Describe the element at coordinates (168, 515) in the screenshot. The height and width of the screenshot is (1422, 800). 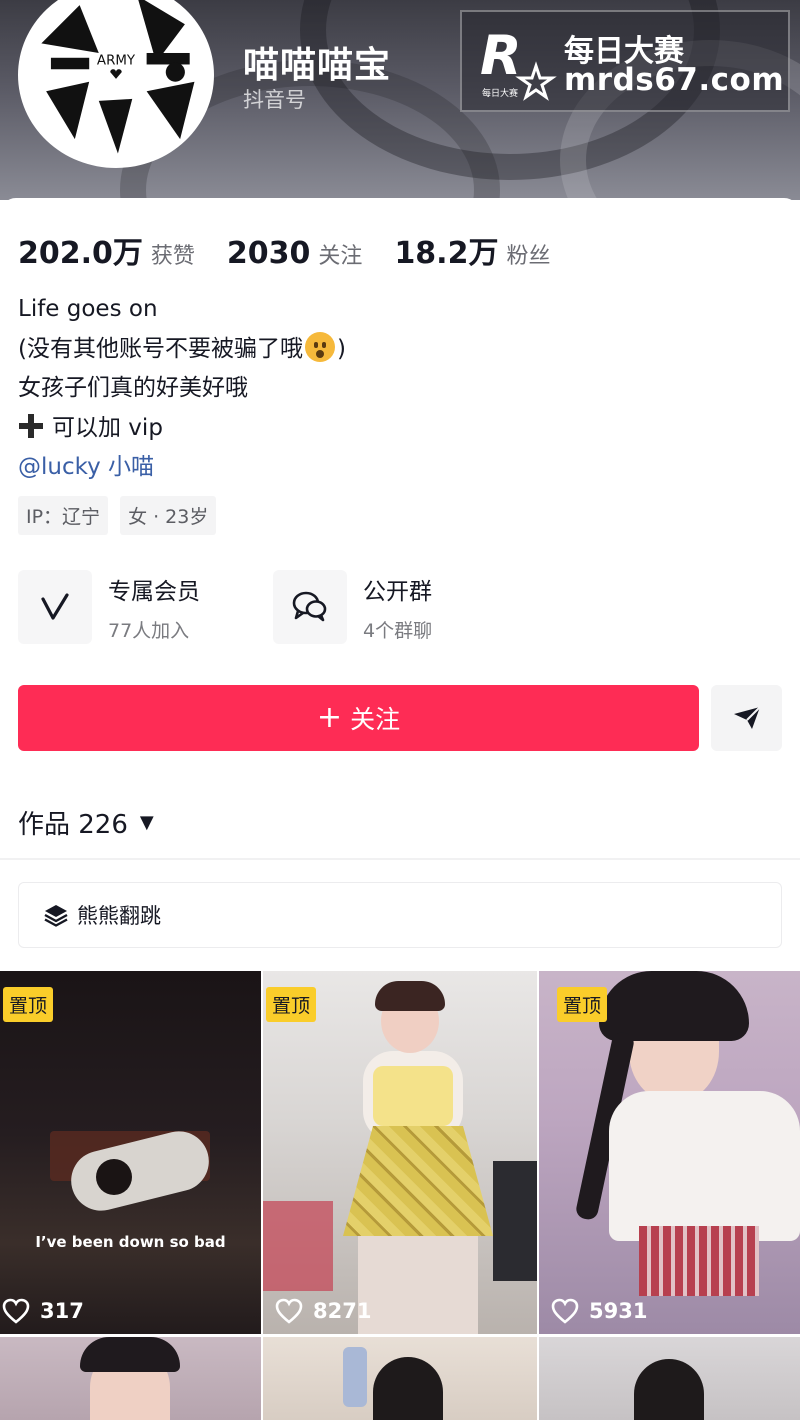
I see `gender-age-tag: 女 · 23岁` at that location.